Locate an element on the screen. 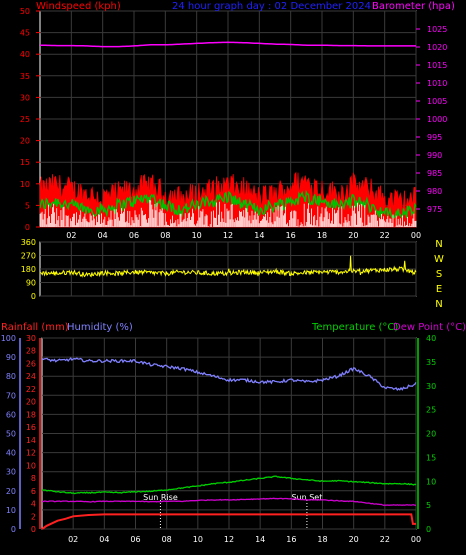 This screenshot has height=555, width=466. barometer-tick-label: 975 is located at coordinates (434, 209).